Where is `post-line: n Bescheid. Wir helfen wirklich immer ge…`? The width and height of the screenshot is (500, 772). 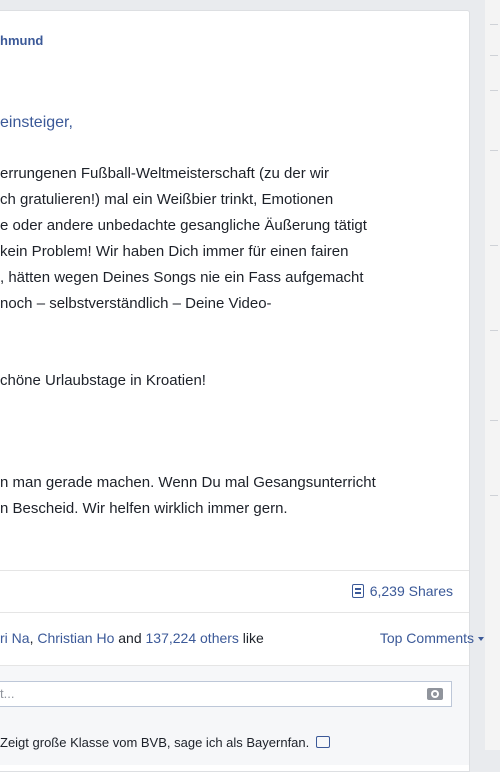
post-line: n Bescheid. Wir helfen wirklich immer ge… is located at coordinates (144, 508).